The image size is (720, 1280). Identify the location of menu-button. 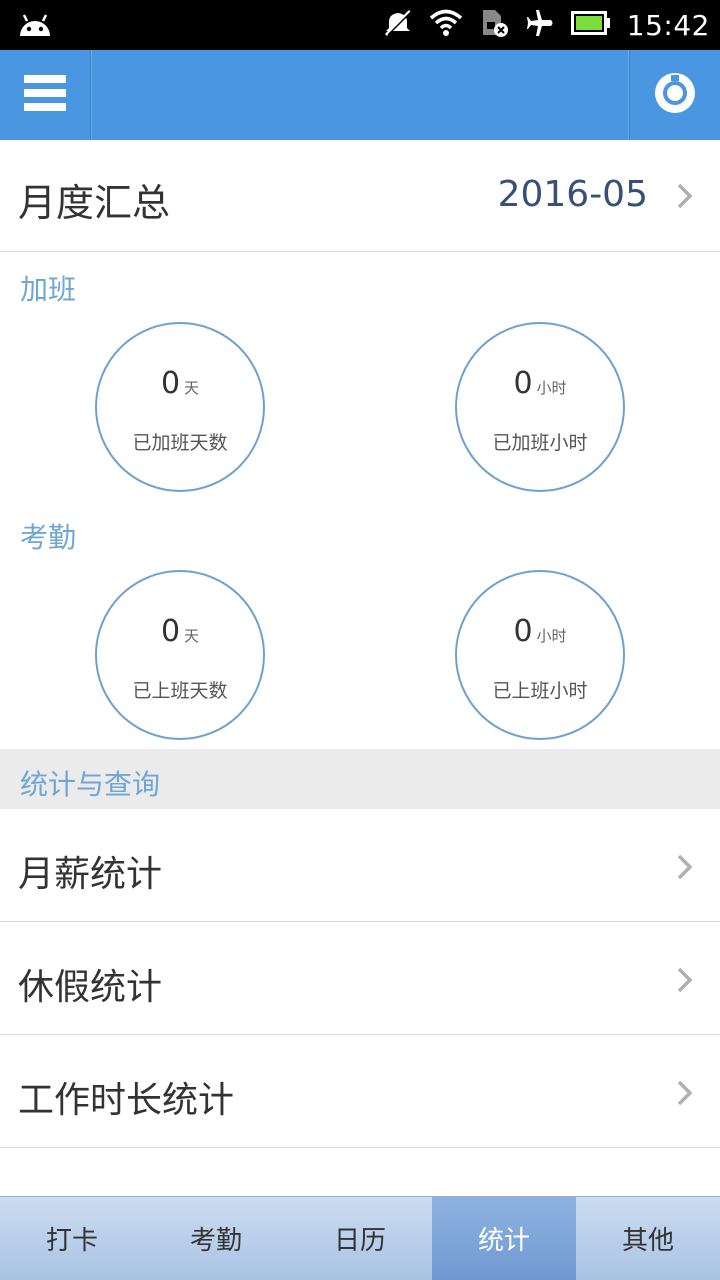
(45, 95).